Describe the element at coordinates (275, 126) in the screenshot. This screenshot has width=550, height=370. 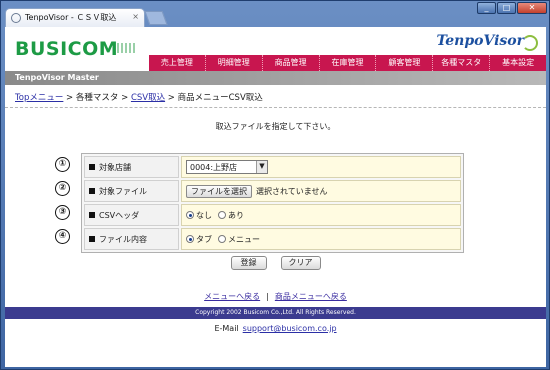
I see `instruction-text: 取込ファイルを指定して下さい。` at that location.